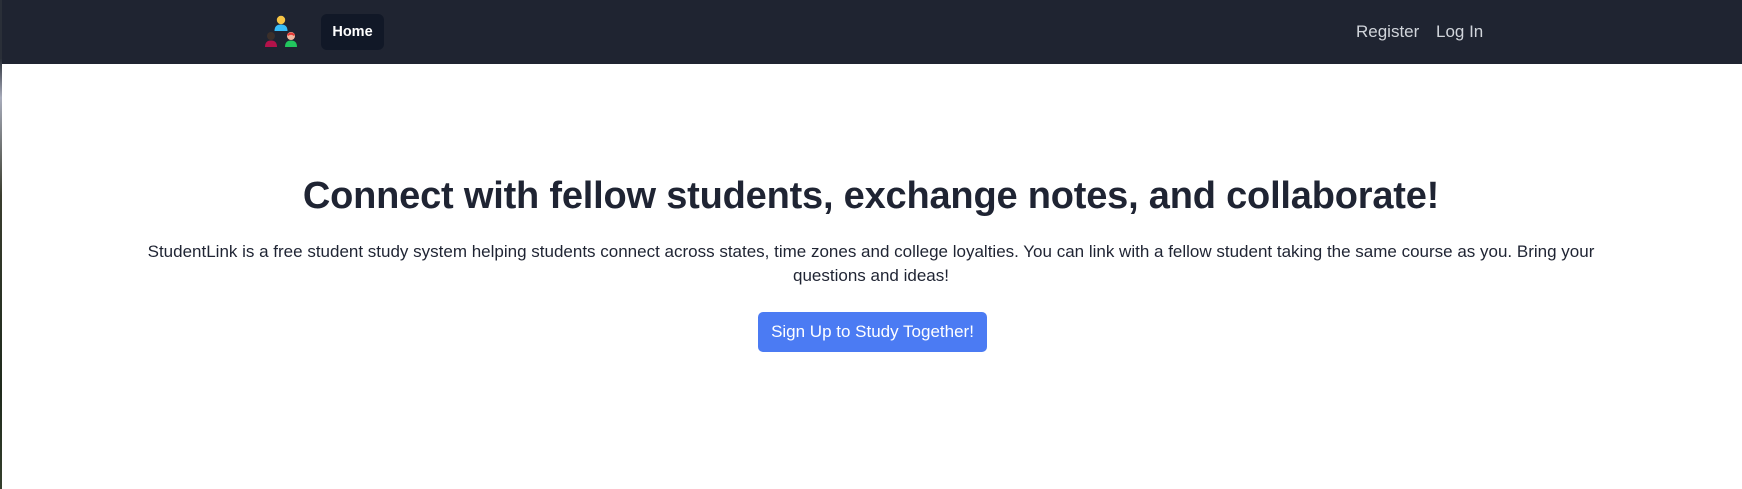 The height and width of the screenshot is (489, 1742). Describe the element at coordinates (871, 32) in the screenshot. I see `top-navbar: Home Register Log In` at that location.